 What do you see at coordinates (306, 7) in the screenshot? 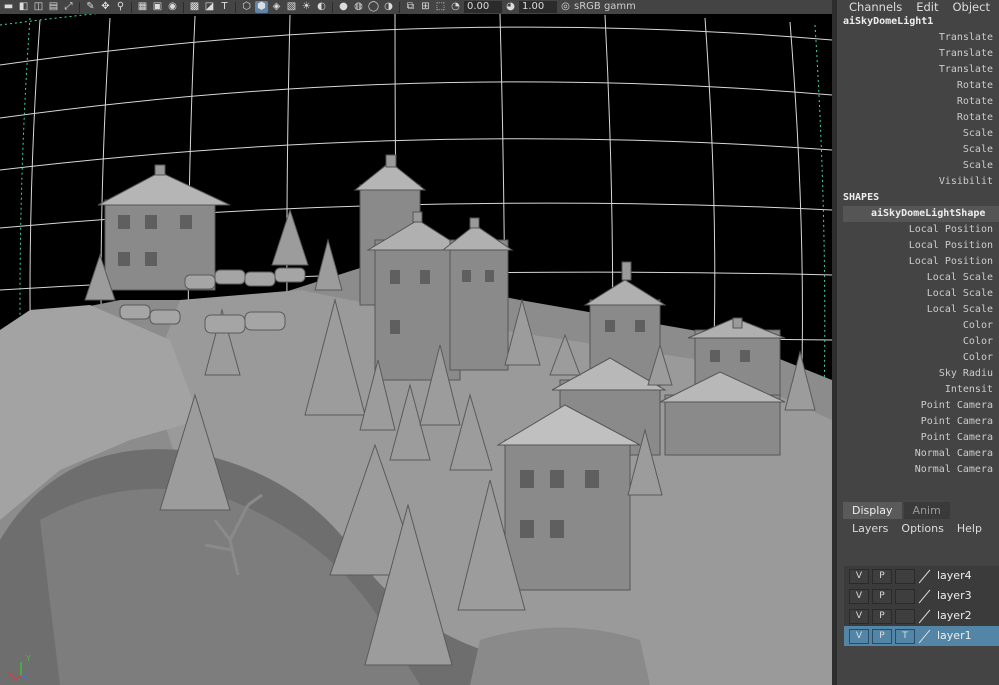
I see `lights-icon: ☀` at bounding box center [306, 7].